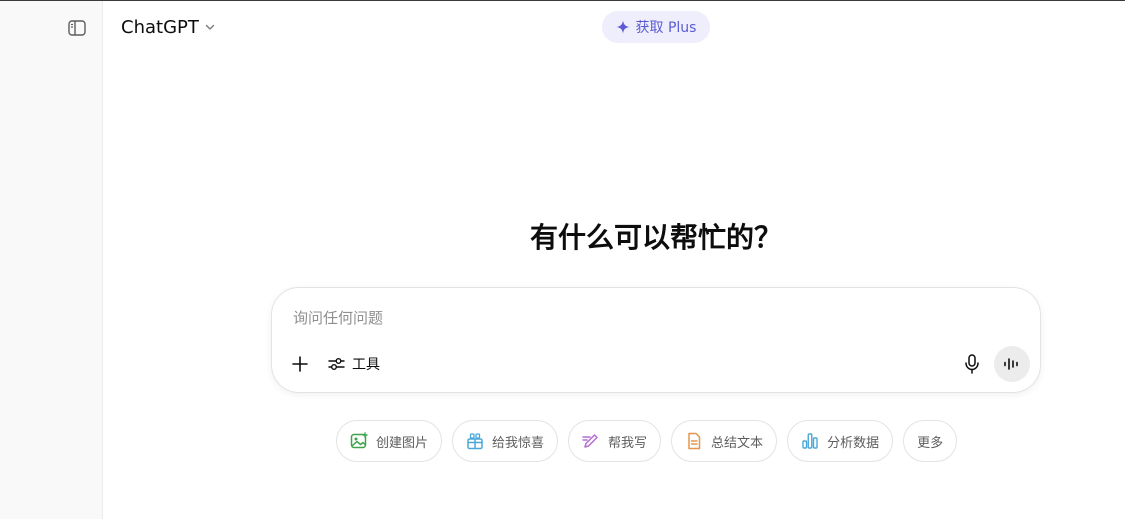 The width and height of the screenshot is (1125, 519). What do you see at coordinates (51, 260) in the screenshot?
I see `sidebar` at bounding box center [51, 260].